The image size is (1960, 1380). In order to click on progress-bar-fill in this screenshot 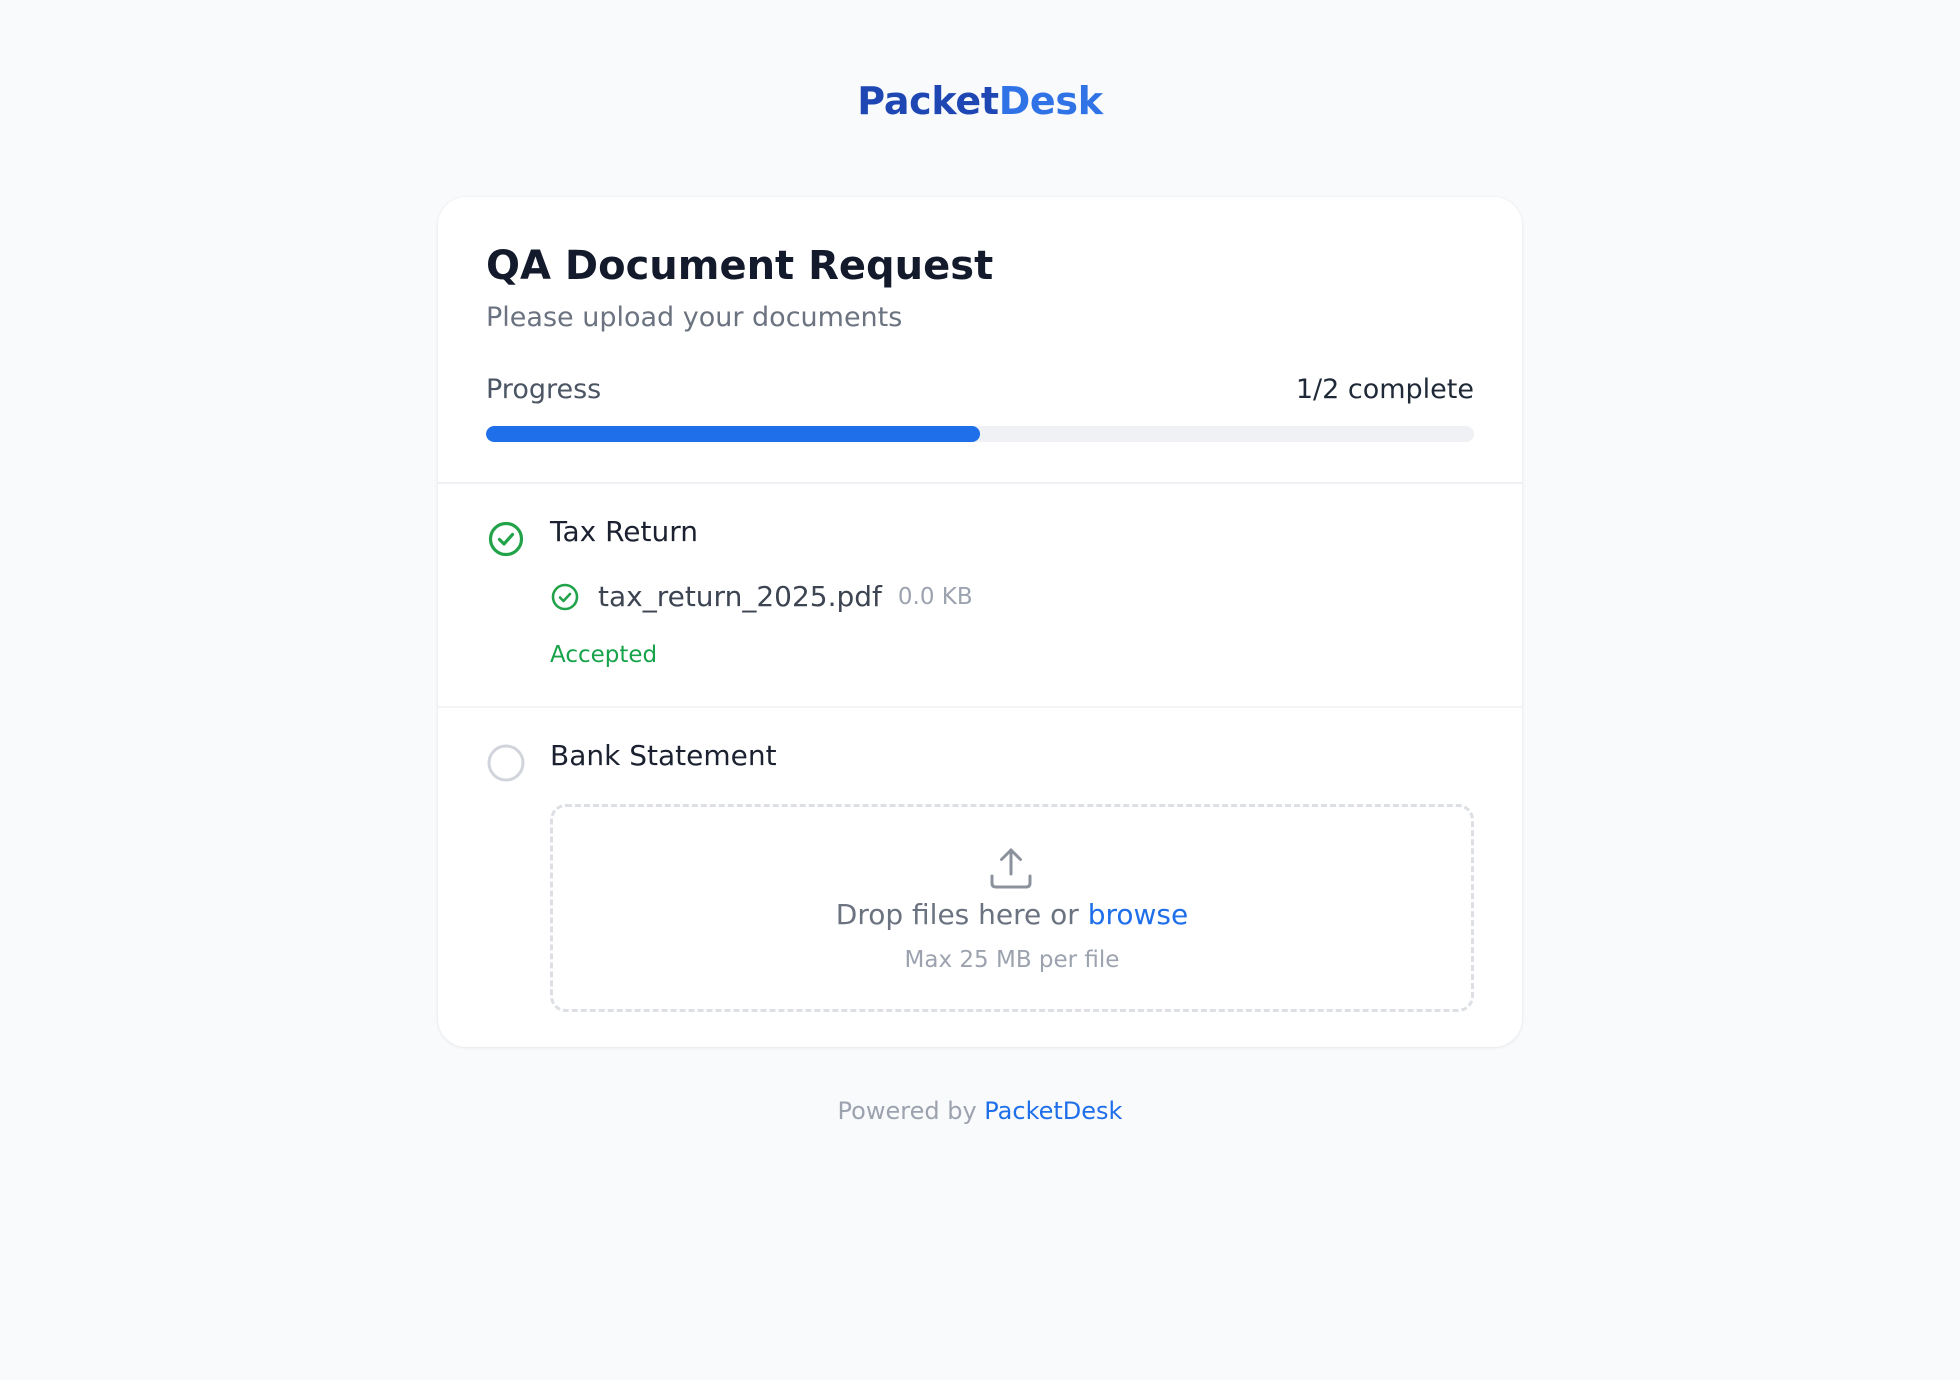, I will do `click(733, 434)`.